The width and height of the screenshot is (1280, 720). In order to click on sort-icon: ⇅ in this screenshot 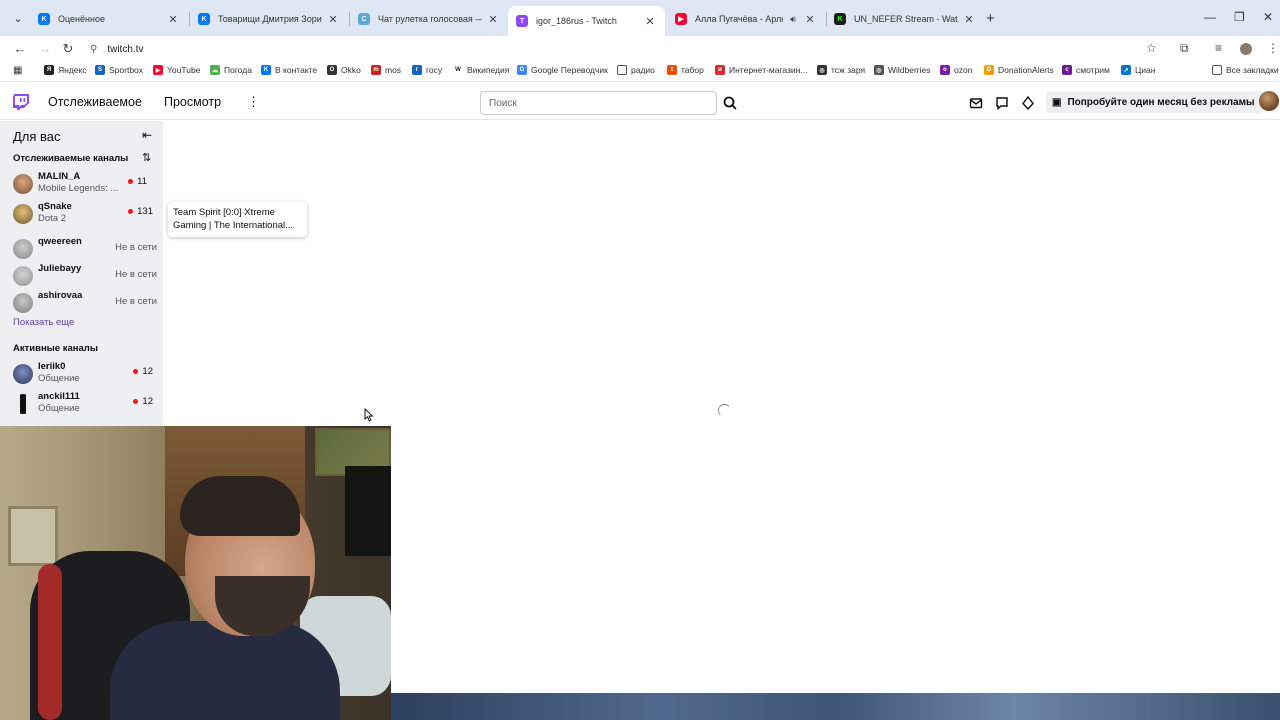, I will do `click(146, 157)`.